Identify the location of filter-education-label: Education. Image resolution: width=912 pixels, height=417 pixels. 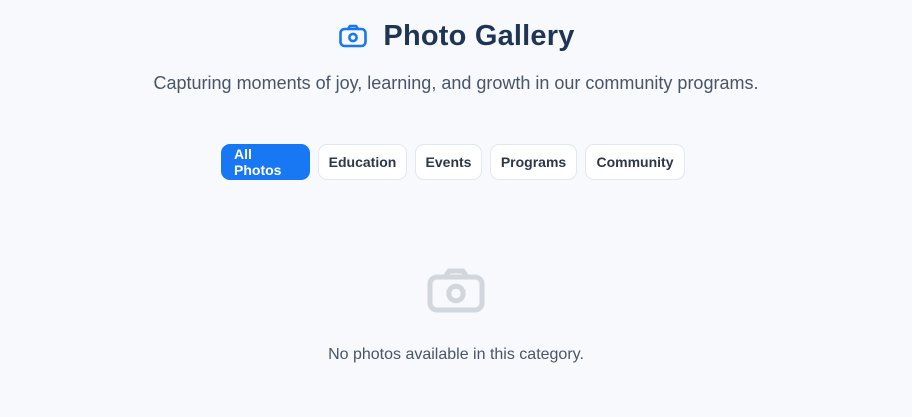
(362, 162).